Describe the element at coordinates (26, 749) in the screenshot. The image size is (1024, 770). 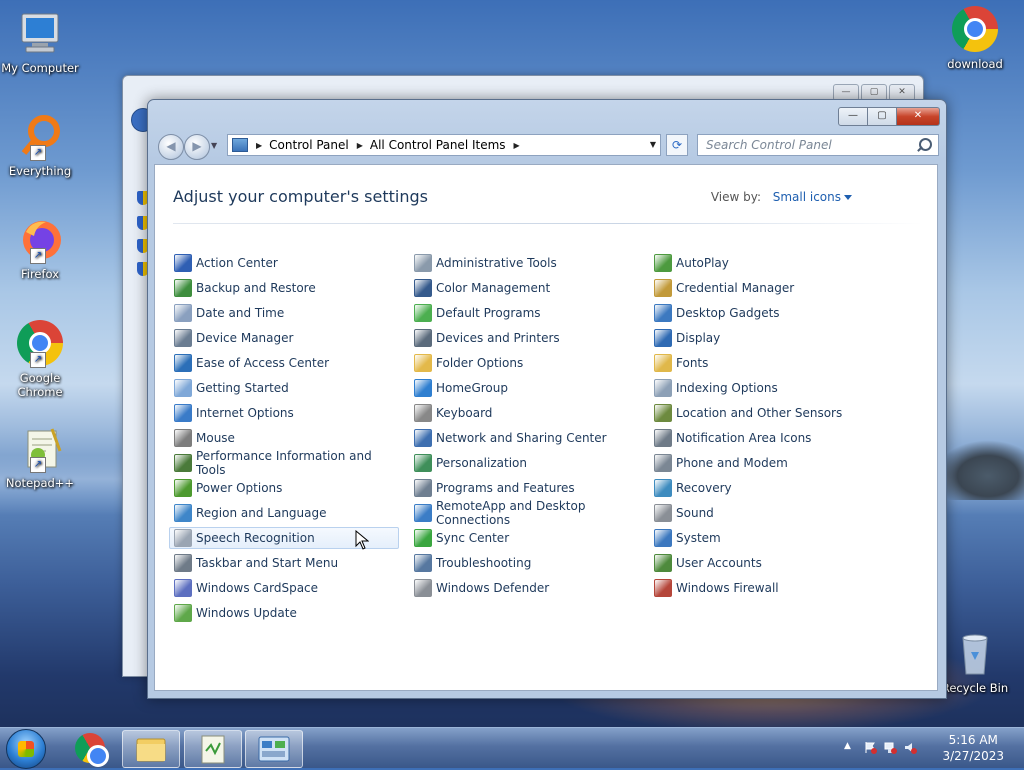
I see `start-button` at that location.